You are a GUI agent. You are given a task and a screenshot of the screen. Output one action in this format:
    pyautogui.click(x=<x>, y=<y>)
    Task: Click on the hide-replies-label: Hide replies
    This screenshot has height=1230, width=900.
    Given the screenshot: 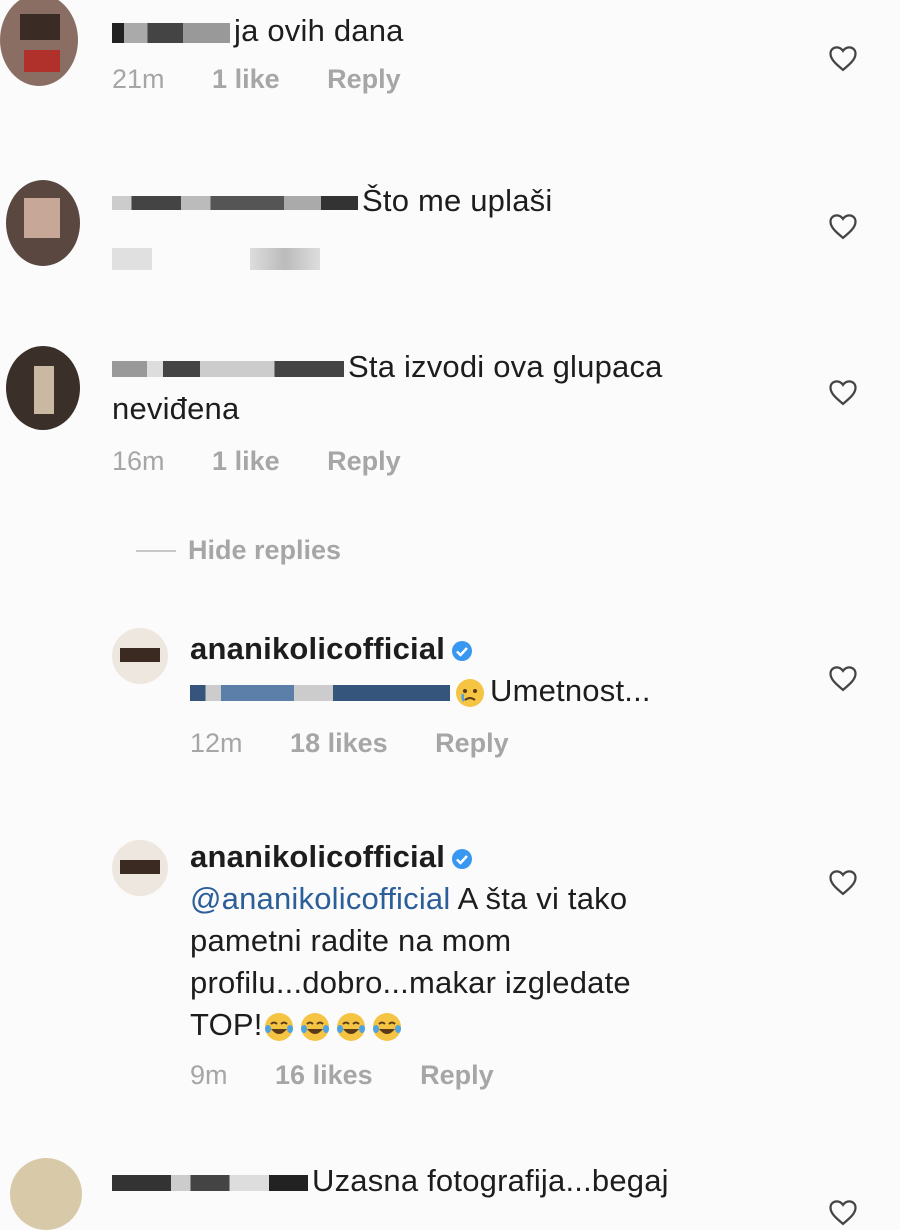 What is the action you would take?
    pyautogui.click(x=264, y=550)
    